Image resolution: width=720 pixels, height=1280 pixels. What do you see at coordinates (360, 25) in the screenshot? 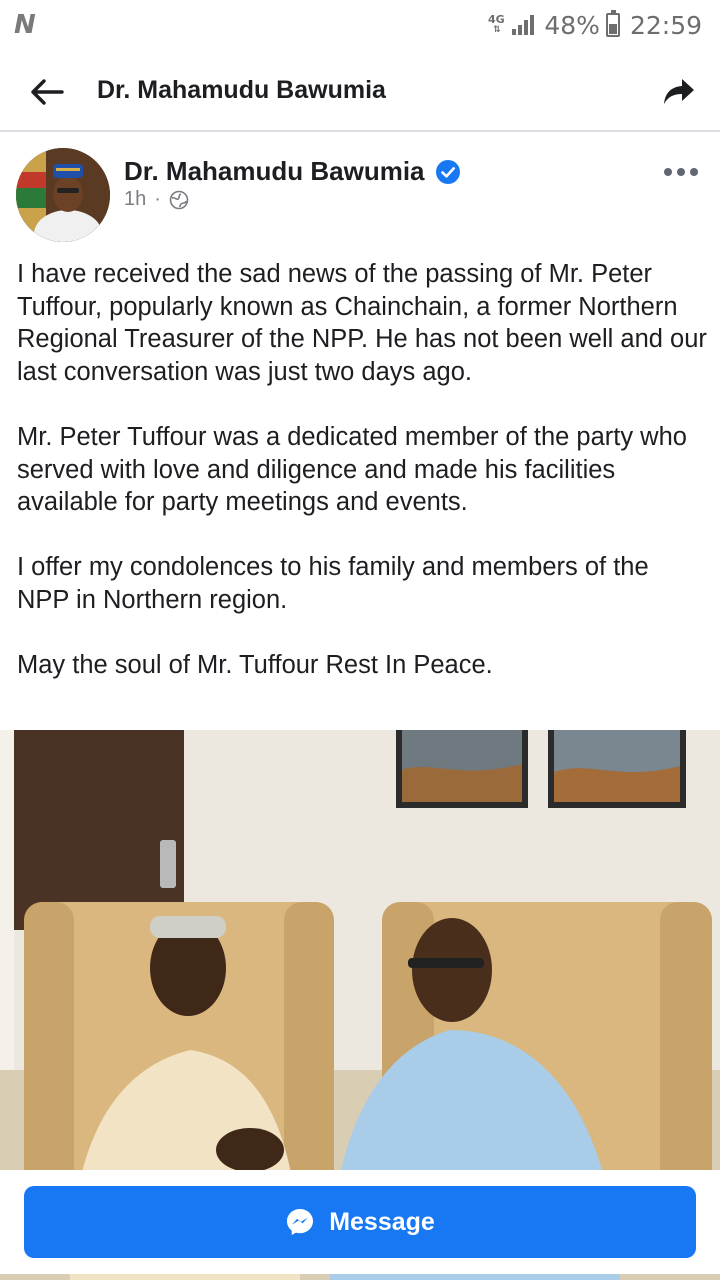
I see `status-bar: N 4G ⇅ 48% 22:59` at bounding box center [360, 25].